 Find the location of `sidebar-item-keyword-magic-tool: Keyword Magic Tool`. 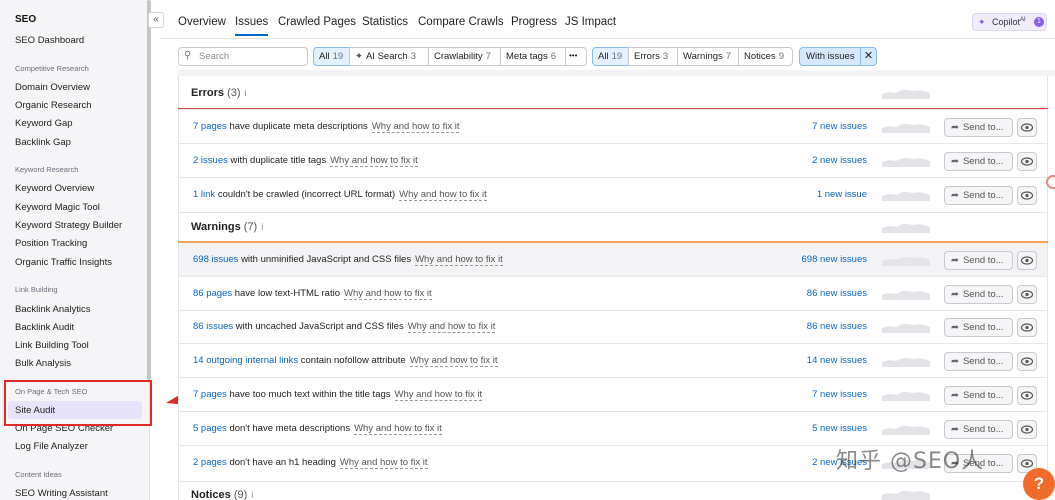

sidebar-item-keyword-magic-tool: Keyword Magic Tool is located at coordinates (57, 207).